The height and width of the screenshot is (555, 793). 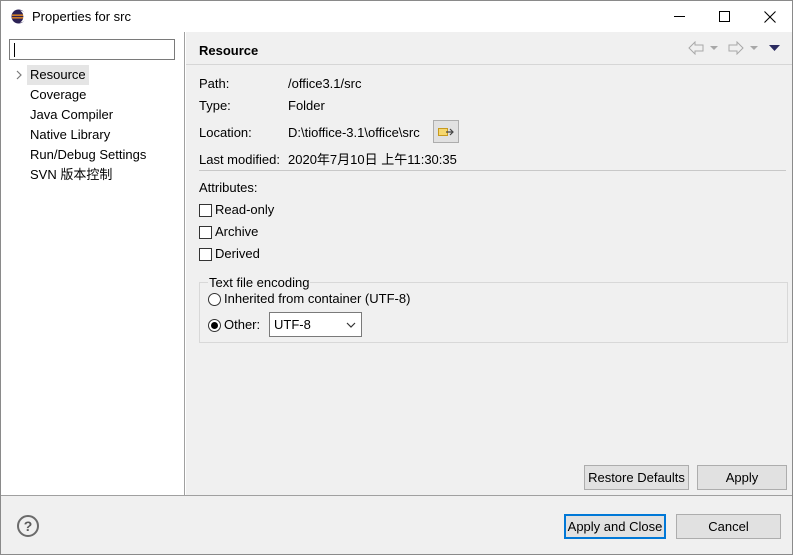 I want to click on filter-input, so click(x=92, y=49).